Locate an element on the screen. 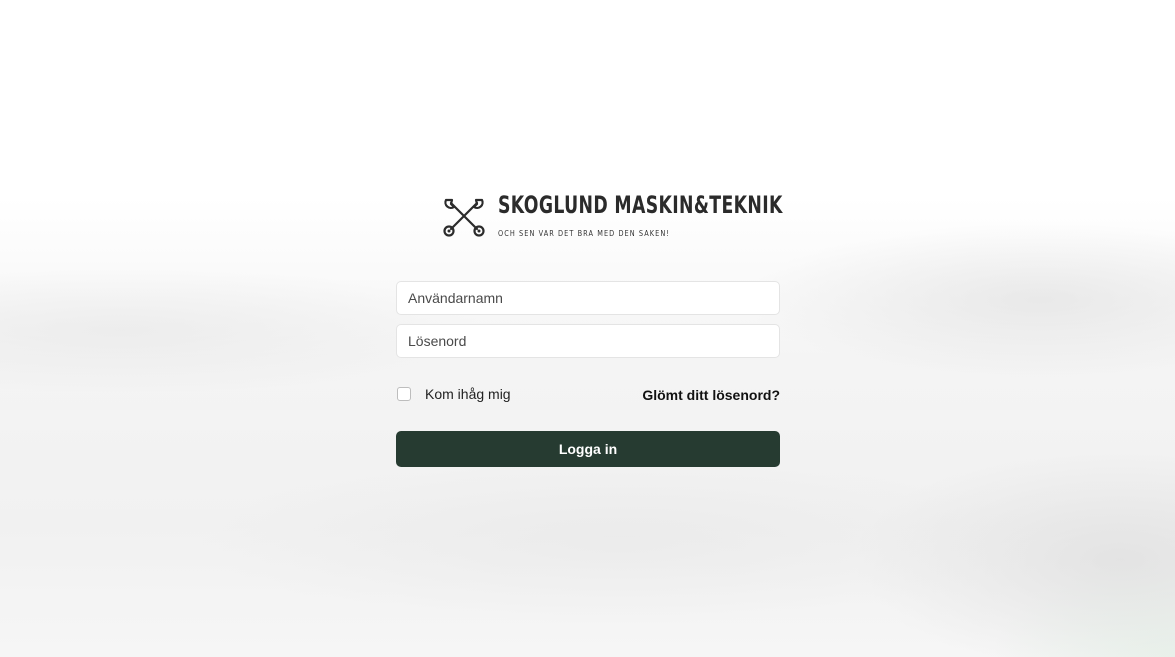 This screenshot has width=1175, height=657. brand-tagline: OCH SEN VAR DET BRA MED DEN SAKEN! is located at coordinates (584, 233).